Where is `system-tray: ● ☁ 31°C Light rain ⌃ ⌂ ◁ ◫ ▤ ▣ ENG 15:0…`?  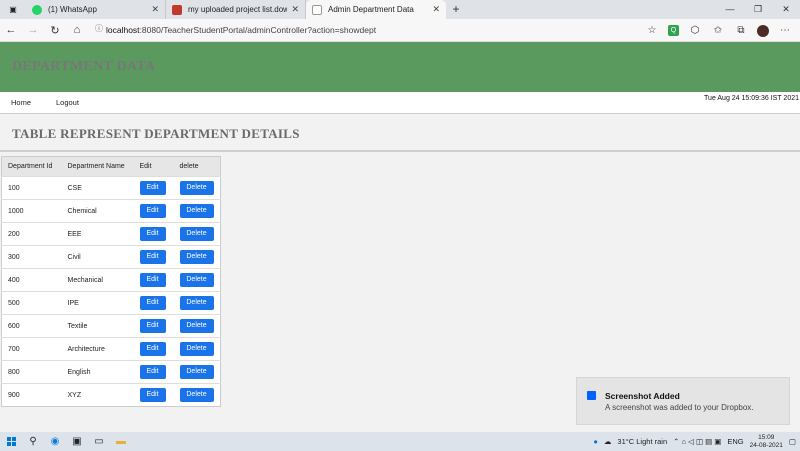
system-tray: ● ☁ 31°C Light rain ⌃ ⌂ ◁ ◫ ▤ ▣ ENG 15:0… is located at coordinates (696, 441).